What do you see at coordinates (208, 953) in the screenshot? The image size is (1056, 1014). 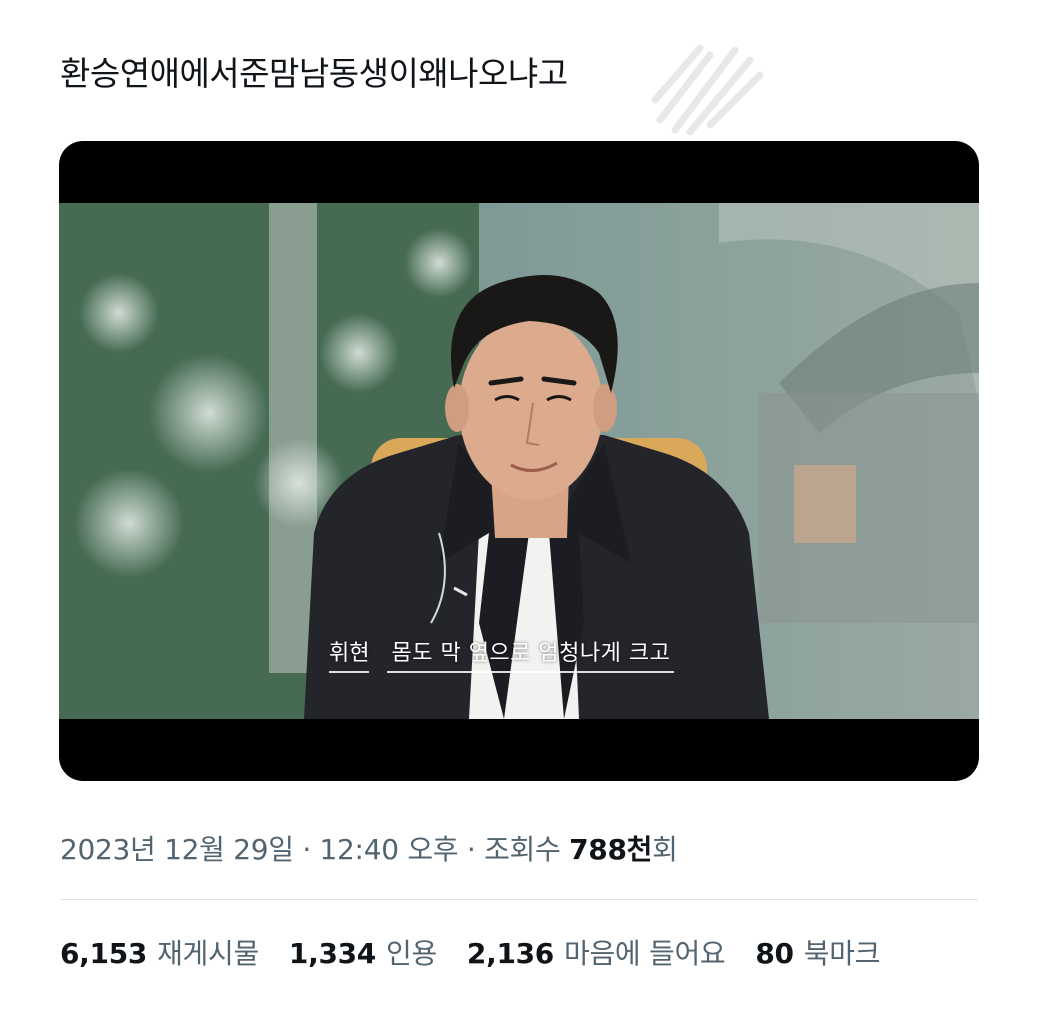 I see `retweets-label: 재게시물` at bounding box center [208, 953].